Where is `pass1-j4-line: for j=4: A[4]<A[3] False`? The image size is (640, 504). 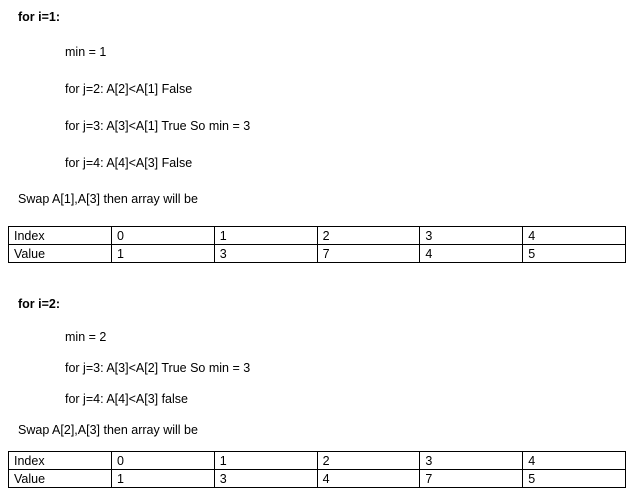
pass1-j4-line: for j=4: A[4]<A[3] False is located at coordinates (129, 163).